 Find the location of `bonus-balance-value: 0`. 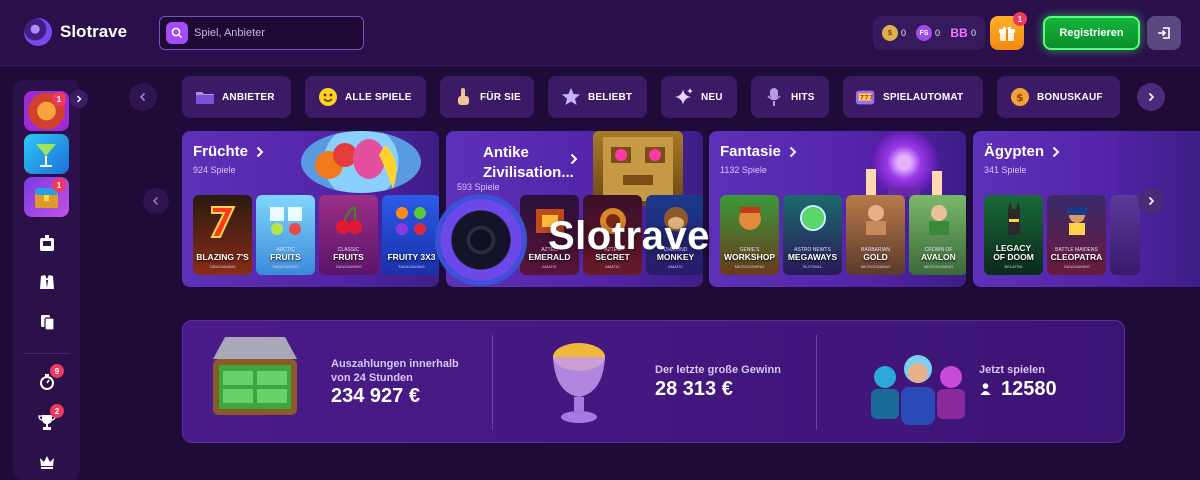

bonus-balance-value: 0 is located at coordinates (973, 33).